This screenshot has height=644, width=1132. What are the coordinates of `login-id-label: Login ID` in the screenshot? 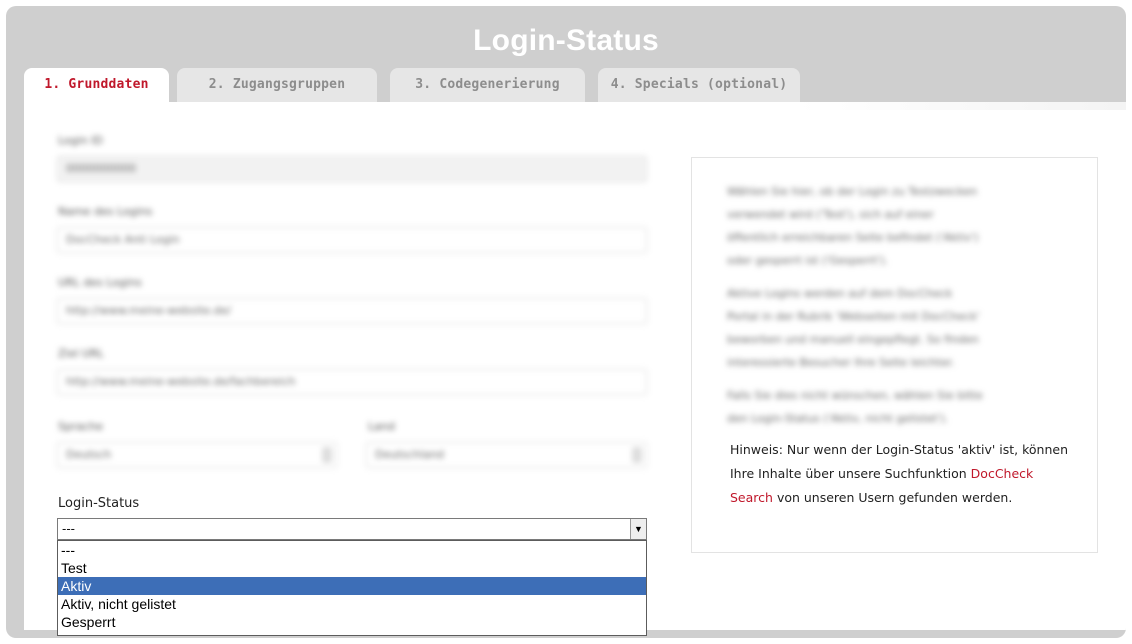 It's located at (80, 140).